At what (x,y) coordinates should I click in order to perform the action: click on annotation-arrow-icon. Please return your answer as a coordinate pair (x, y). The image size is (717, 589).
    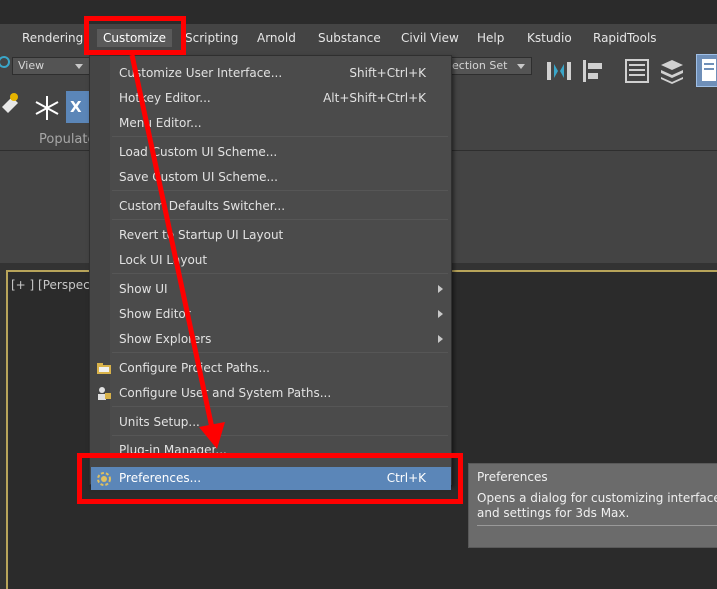
    Looking at the image, I should click on (177, 251).